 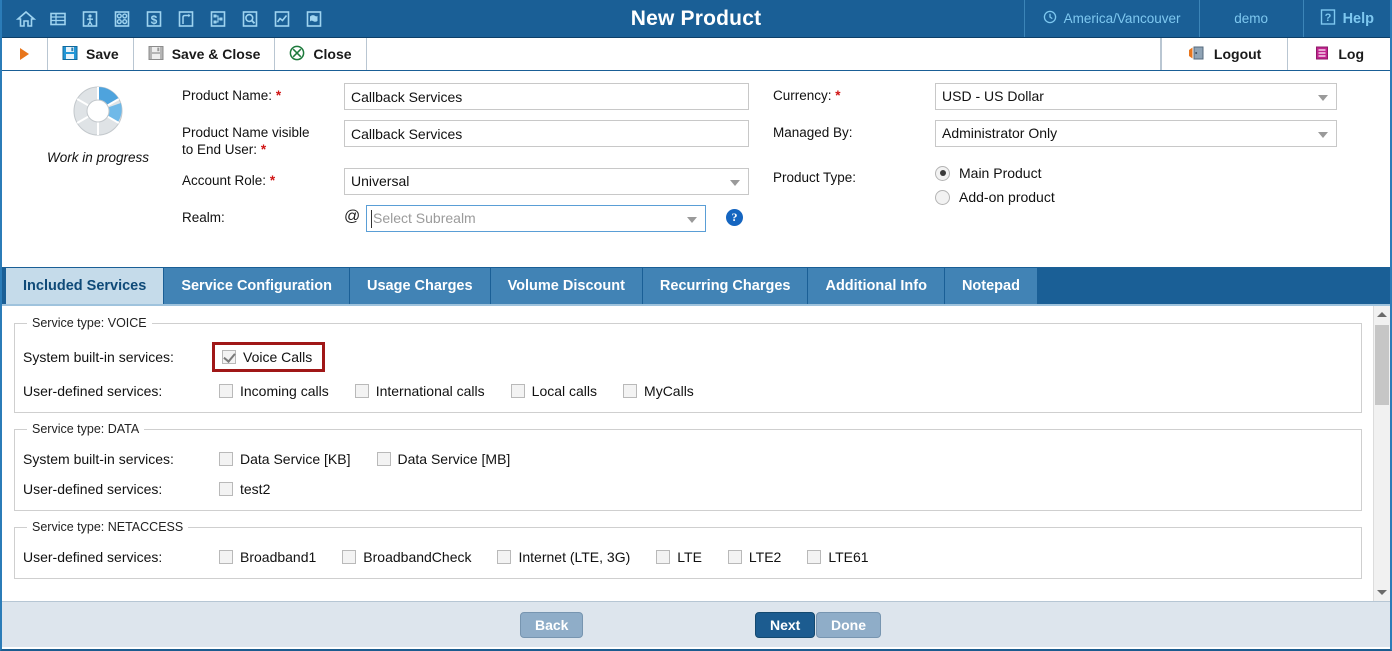 I want to click on checkbox-voice-calls-box, so click(x=229, y=357).